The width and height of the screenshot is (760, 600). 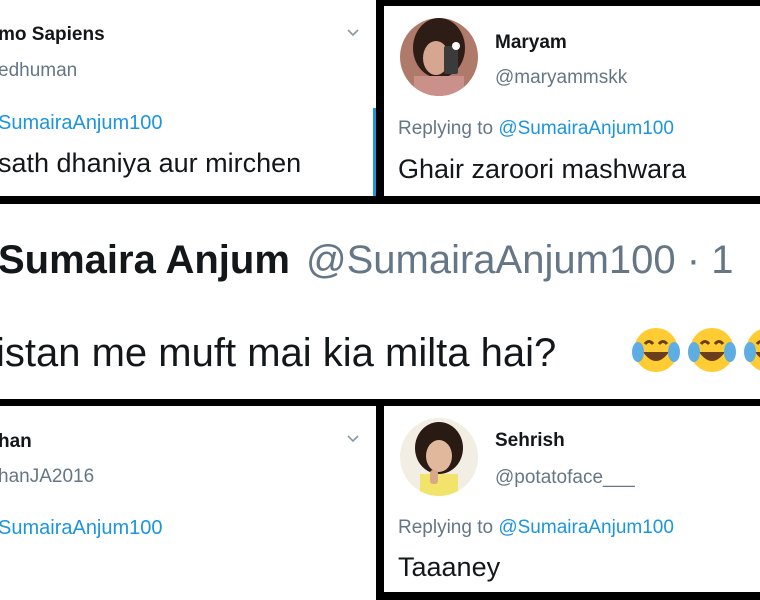 What do you see at coordinates (531, 43) in the screenshot?
I see `author-name: Maryam` at bounding box center [531, 43].